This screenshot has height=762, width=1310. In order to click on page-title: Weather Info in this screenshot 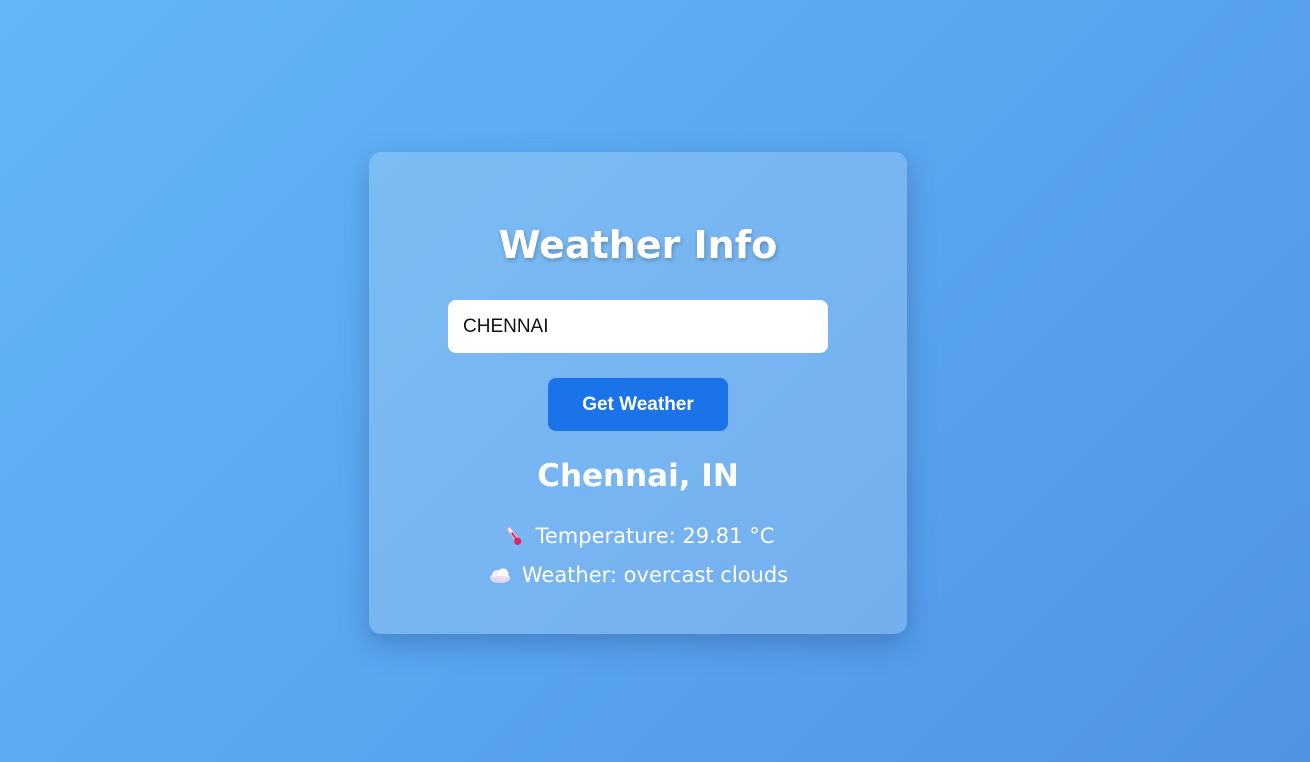, I will do `click(638, 245)`.